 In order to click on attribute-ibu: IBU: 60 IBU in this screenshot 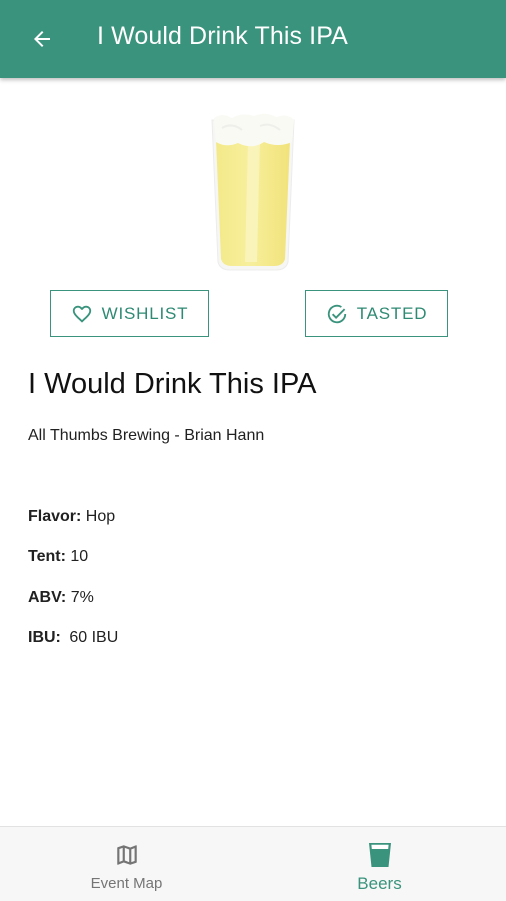, I will do `click(73, 638)`.